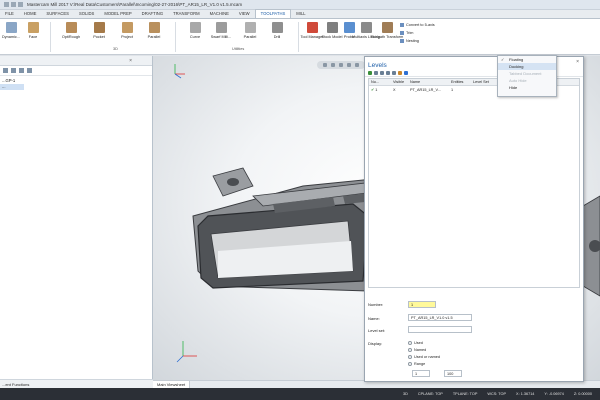 The image size is (600, 400). What do you see at coordinates (21, 70) in the screenshot?
I see `backplot-icon` at bounding box center [21, 70].